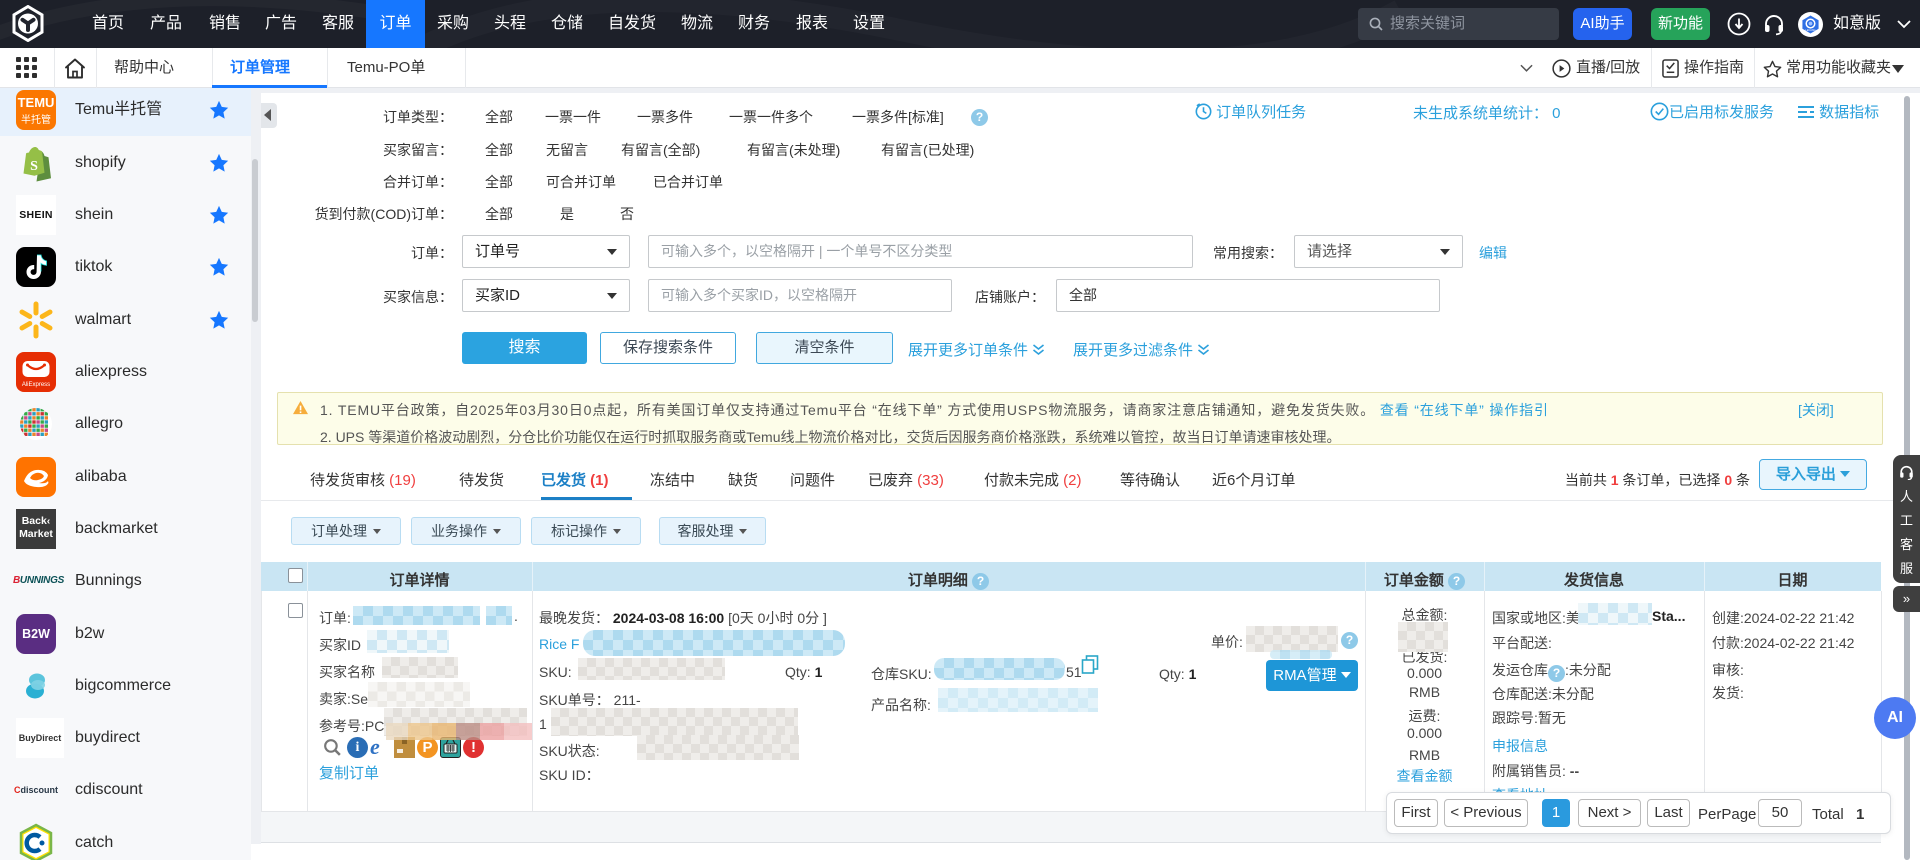 The height and width of the screenshot is (860, 1920). I want to click on svg-text: AliExpress, so click(36, 385).